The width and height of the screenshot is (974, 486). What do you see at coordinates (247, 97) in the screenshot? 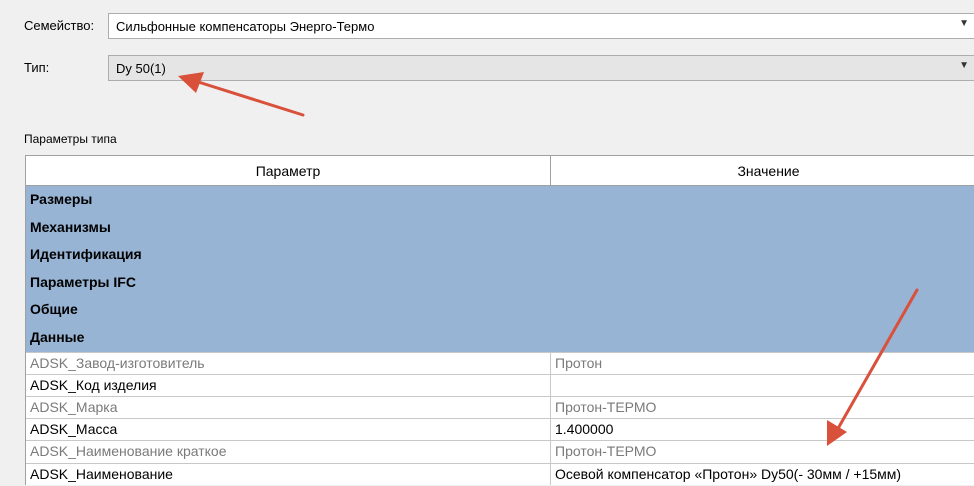
I see `annotation-arrow-type` at bounding box center [247, 97].